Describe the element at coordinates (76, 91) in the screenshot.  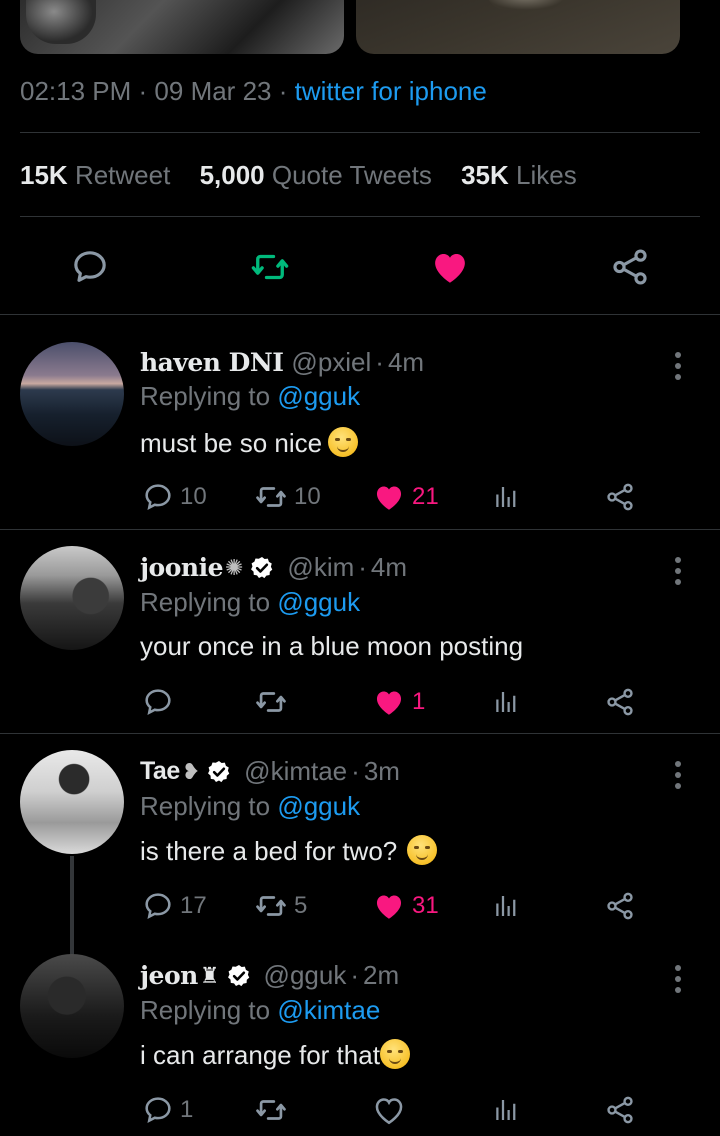
I see `tweet-time: 02:13 PM` at that location.